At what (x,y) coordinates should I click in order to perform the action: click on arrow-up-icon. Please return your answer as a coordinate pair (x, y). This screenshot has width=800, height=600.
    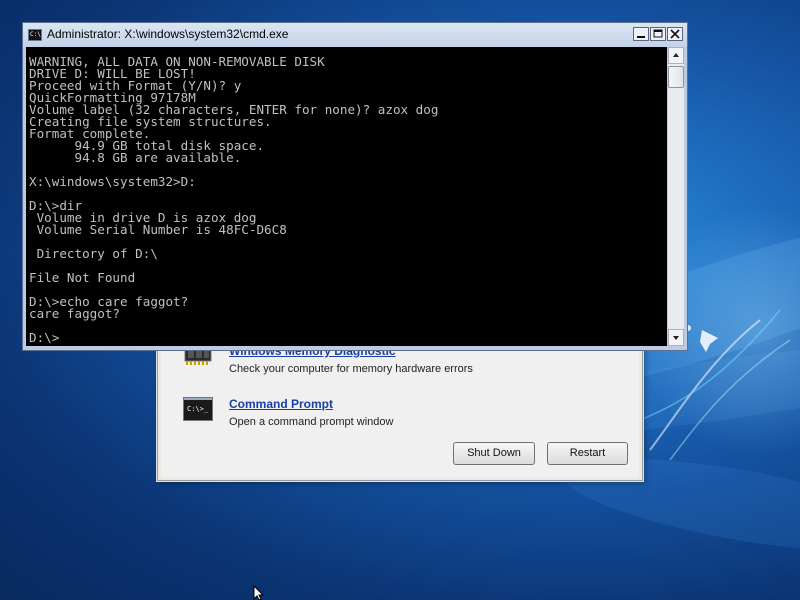
    Looking at the image, I should click on (676, 55).